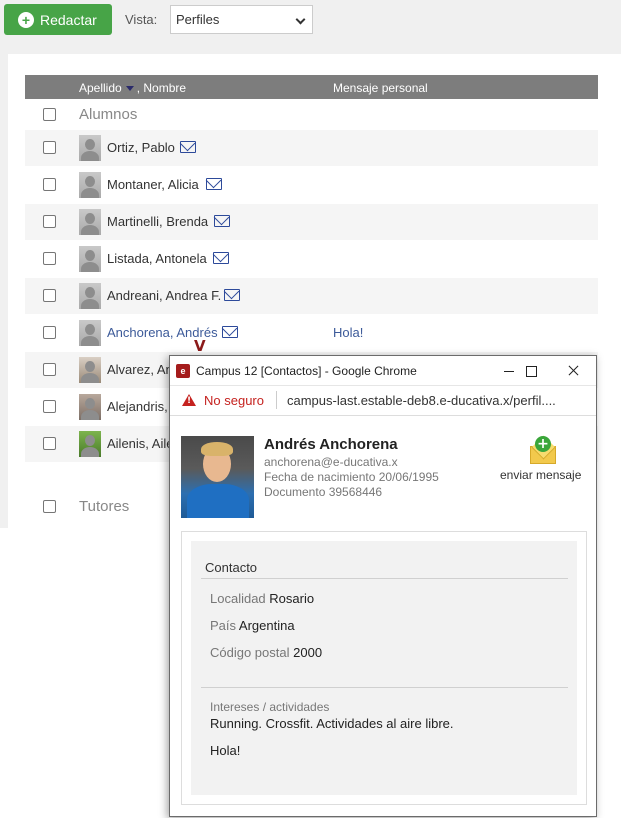 The width and height of the screenshot is (621, 818). I want to click on column-nombre: , Nombre, so click(161, 88).